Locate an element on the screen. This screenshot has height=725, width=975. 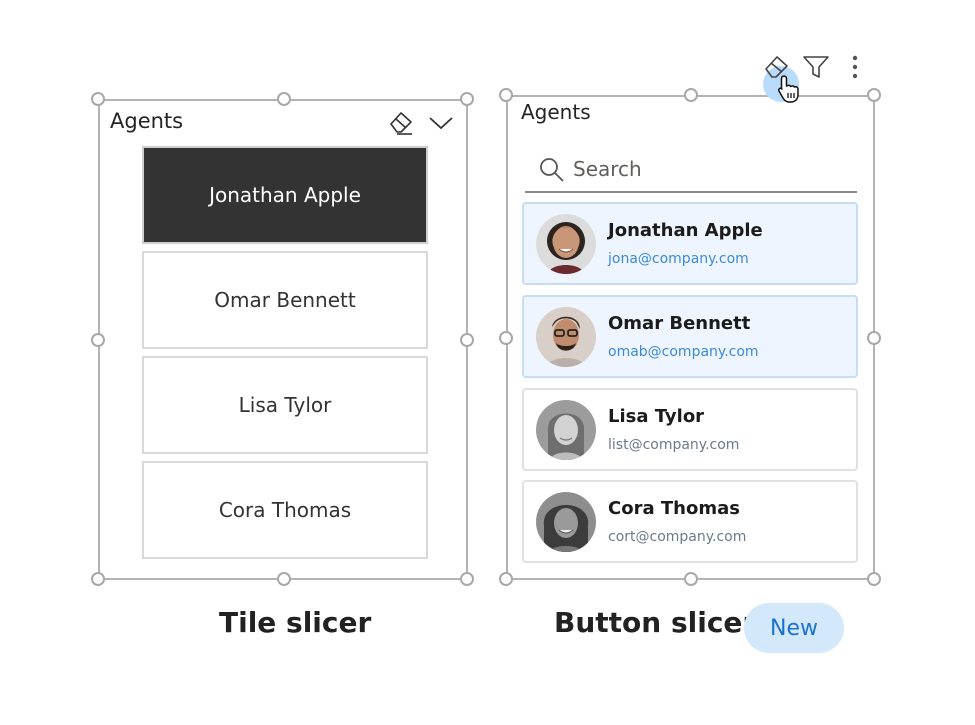
tile-item: Lisa Tylor is located at coordinates (285, 405).